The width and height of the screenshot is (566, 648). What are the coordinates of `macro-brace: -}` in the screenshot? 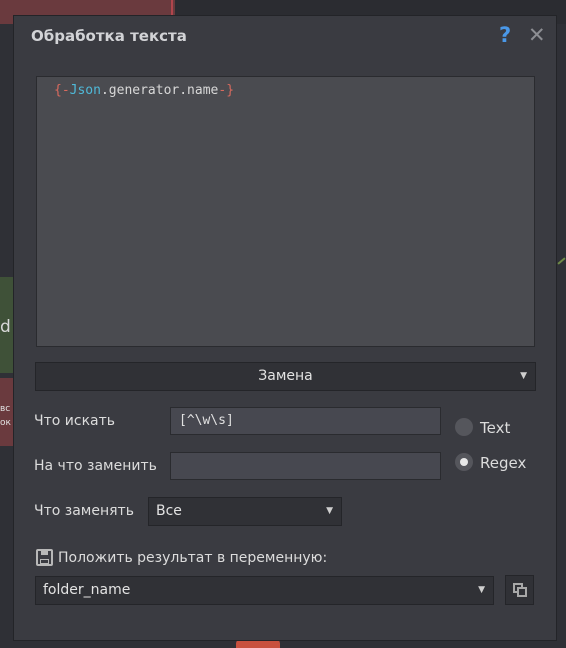 It's located at (226, 90).